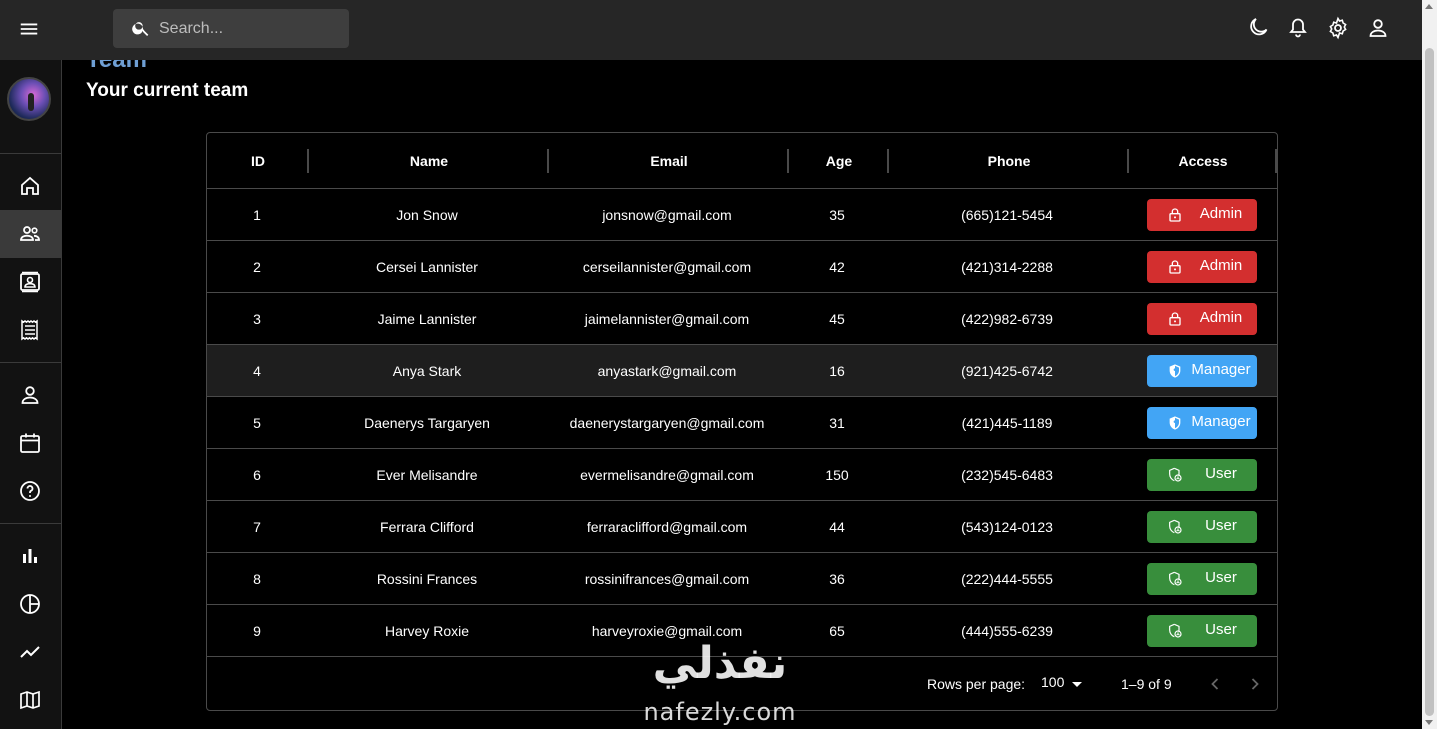 The width and height of the screenshot is (1437, 729). Describe the element at coordinates (669, 161) in the screenshot. I see `column-header-email: Email` at that location.